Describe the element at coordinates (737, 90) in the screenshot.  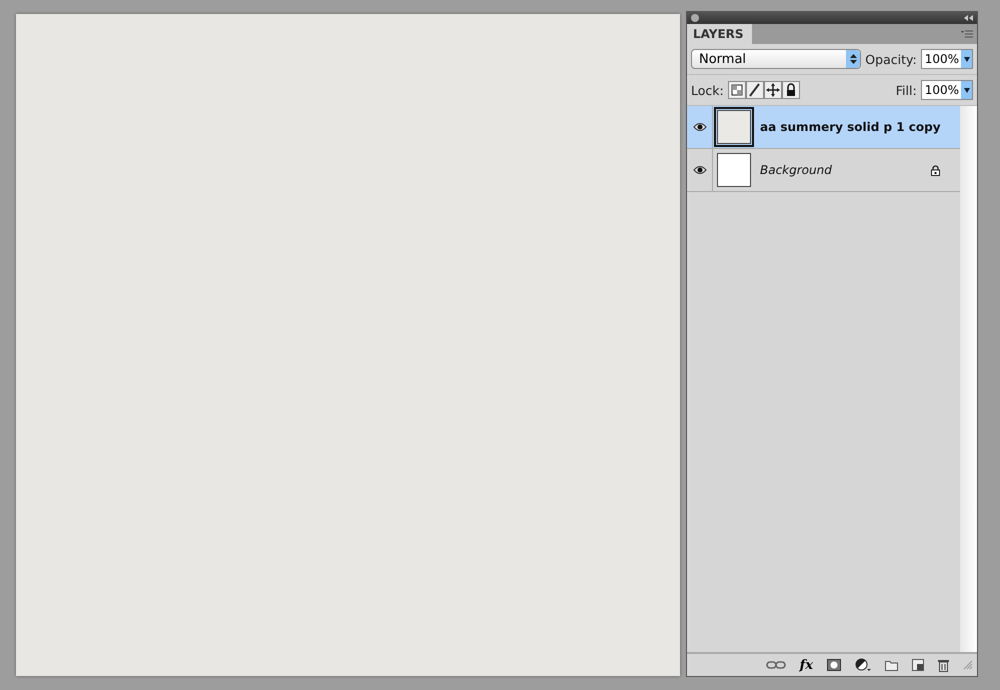
I see `lock-transparency-icon` at that location.